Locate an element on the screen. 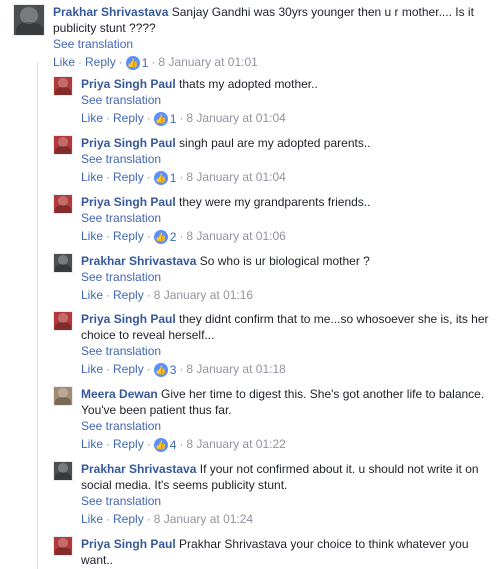  comment-actions: Like · Reply · 👍 3 · 8 January at 01:18 is located at coordinates (183, 370).